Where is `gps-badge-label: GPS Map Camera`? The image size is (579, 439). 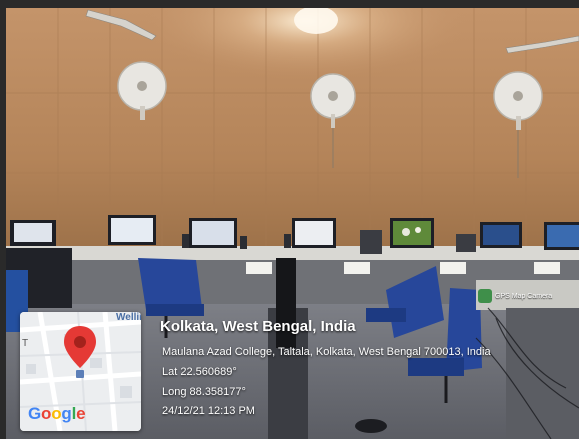
gps-badge-label: GPS Map Camera is located at coordinates (524, 296).